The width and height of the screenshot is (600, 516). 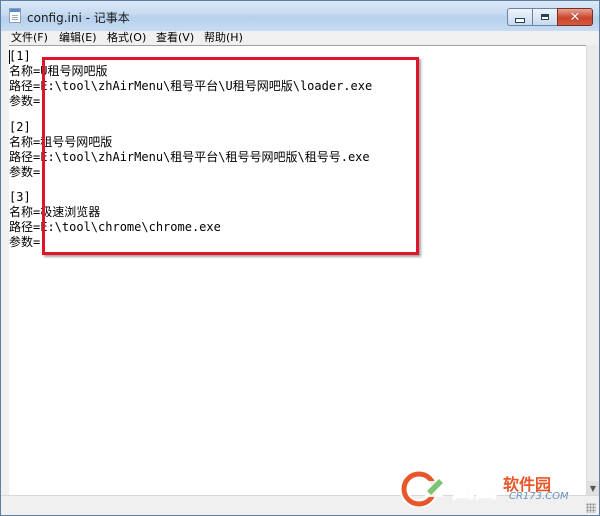 I want to click on minimize-icon, so click(x=520, y=20).